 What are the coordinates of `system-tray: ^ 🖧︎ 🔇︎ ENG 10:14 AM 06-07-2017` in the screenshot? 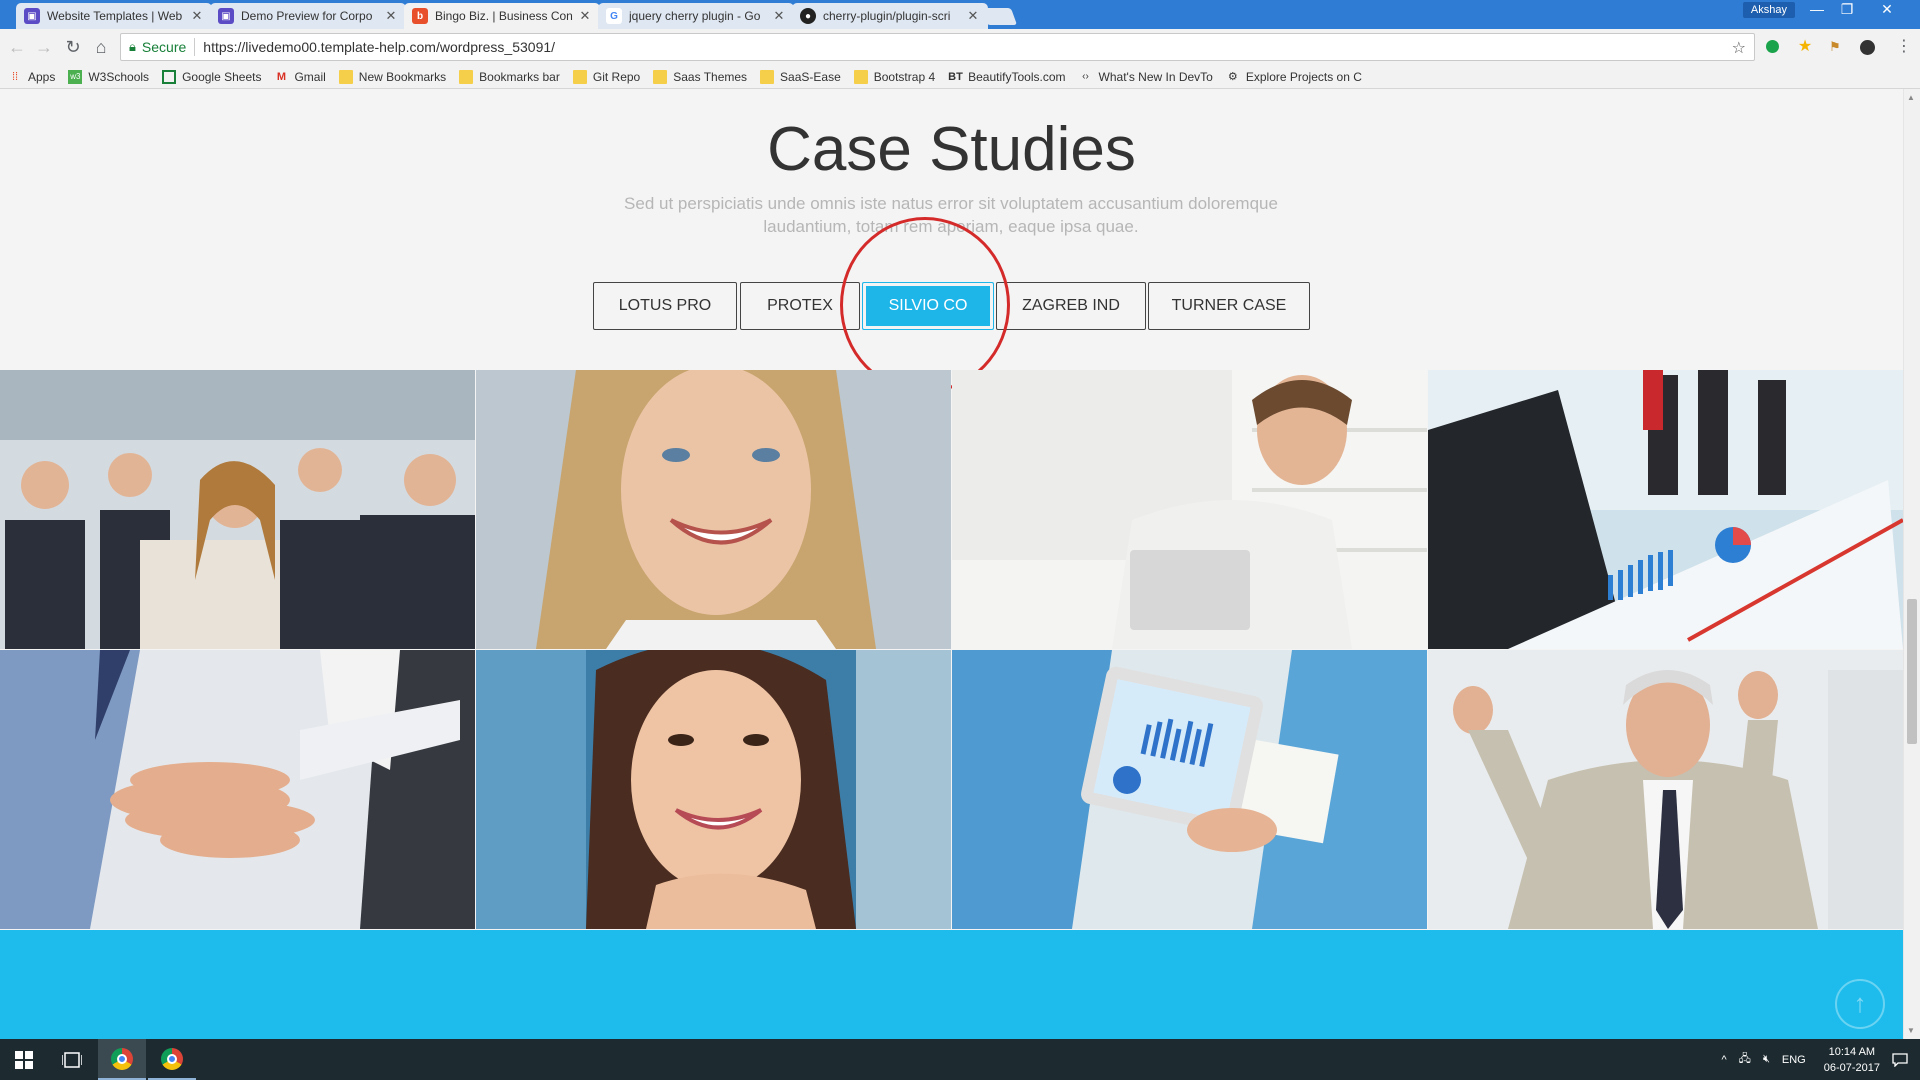 It's located at (1795, 1059).